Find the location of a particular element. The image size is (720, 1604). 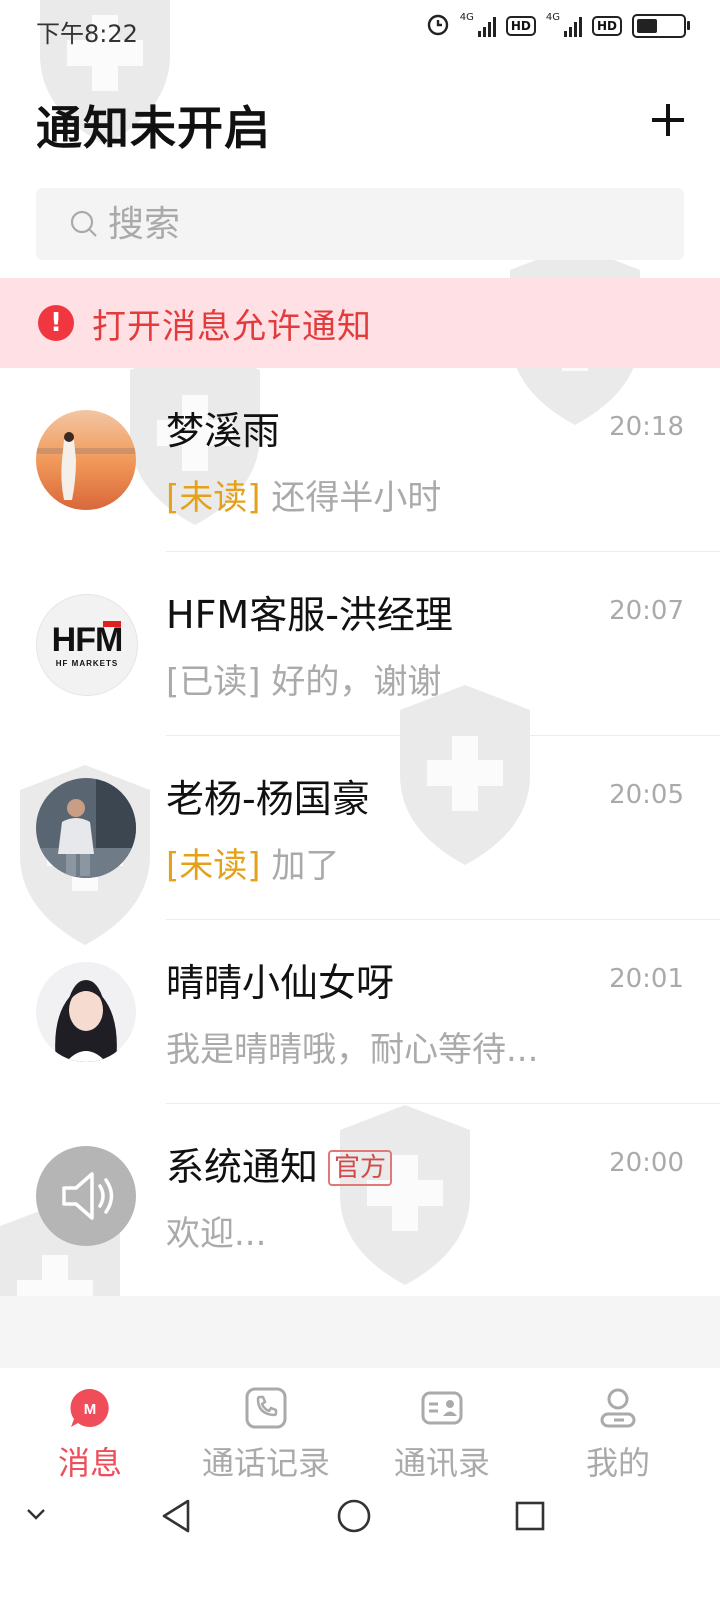

chat-list-item: 梦溪雨 20:18 [未读] 还得半小时 is located at coordinates (360, 460).